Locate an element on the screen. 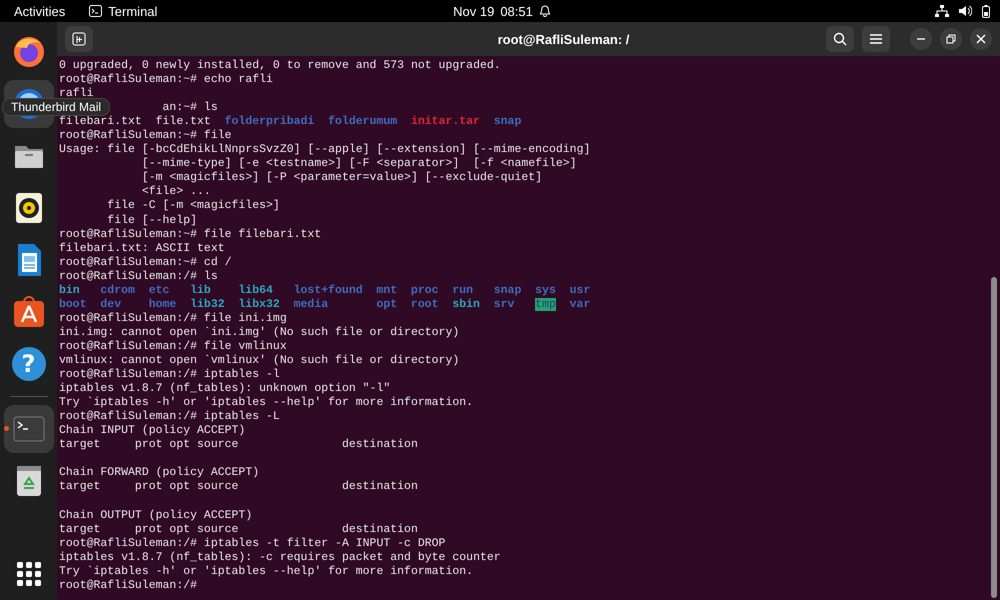 The image size is (1000, 600). terminal-line: root@RafliSuleman:/# iptables -L is located at coordinates (170, 417).